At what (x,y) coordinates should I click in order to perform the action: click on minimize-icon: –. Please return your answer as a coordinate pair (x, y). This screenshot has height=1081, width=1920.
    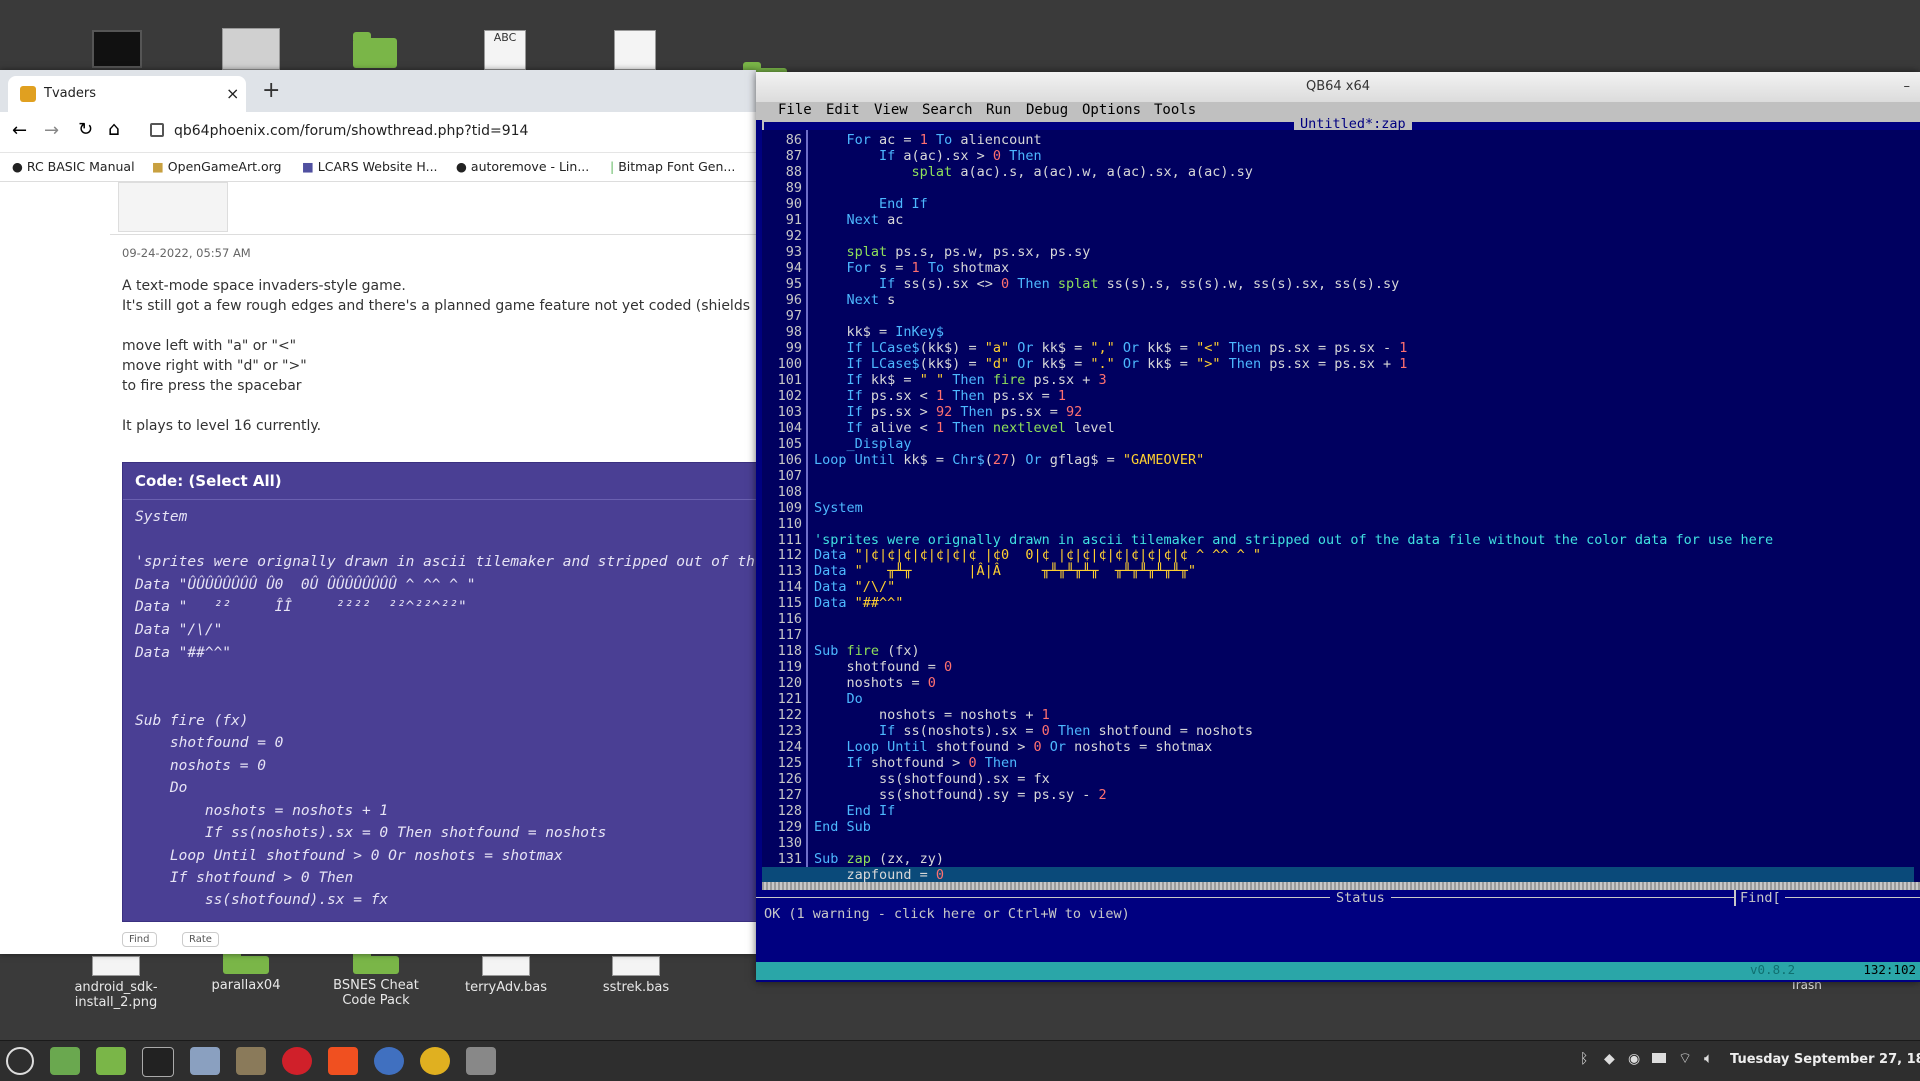
    Looking at the image, I should click on (1907, 87).